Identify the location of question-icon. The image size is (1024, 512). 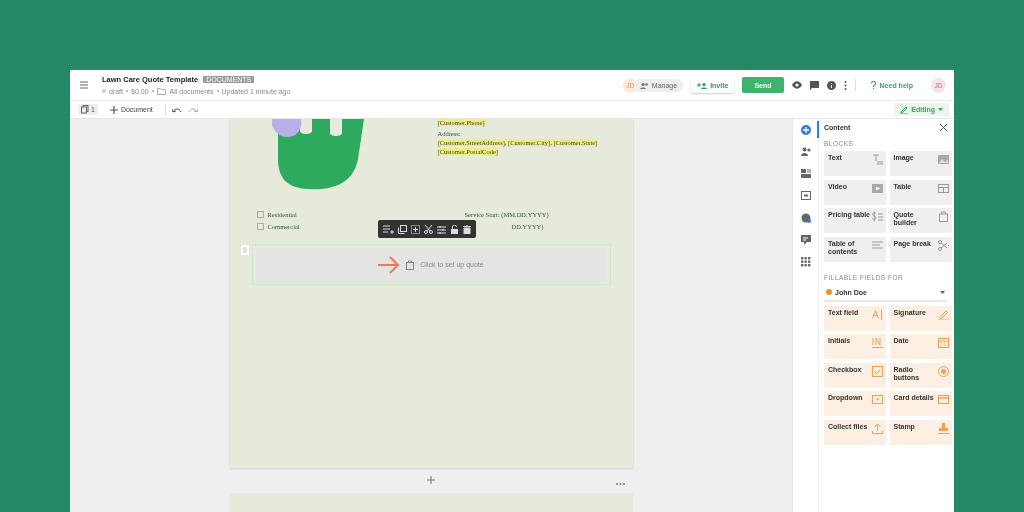
(873, 85).